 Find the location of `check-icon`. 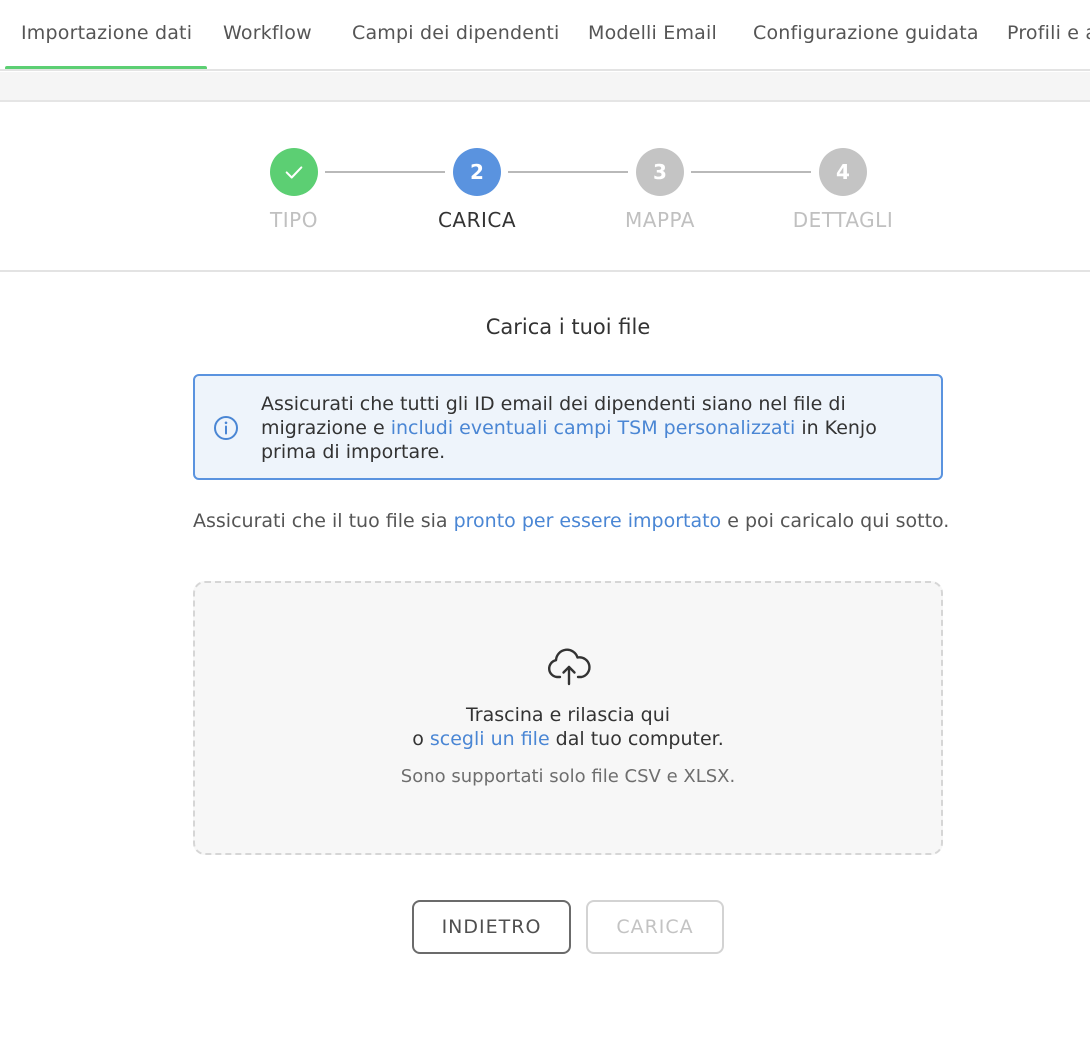

check-icon is located at coordinates (294, 172).